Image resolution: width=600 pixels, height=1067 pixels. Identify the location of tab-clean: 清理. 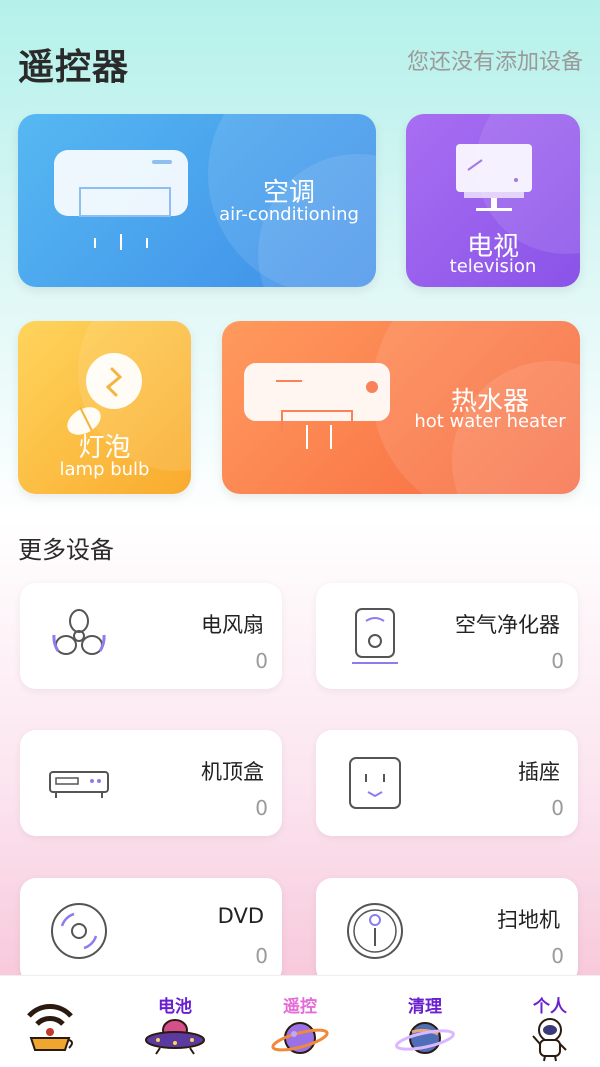
(425, 1021).